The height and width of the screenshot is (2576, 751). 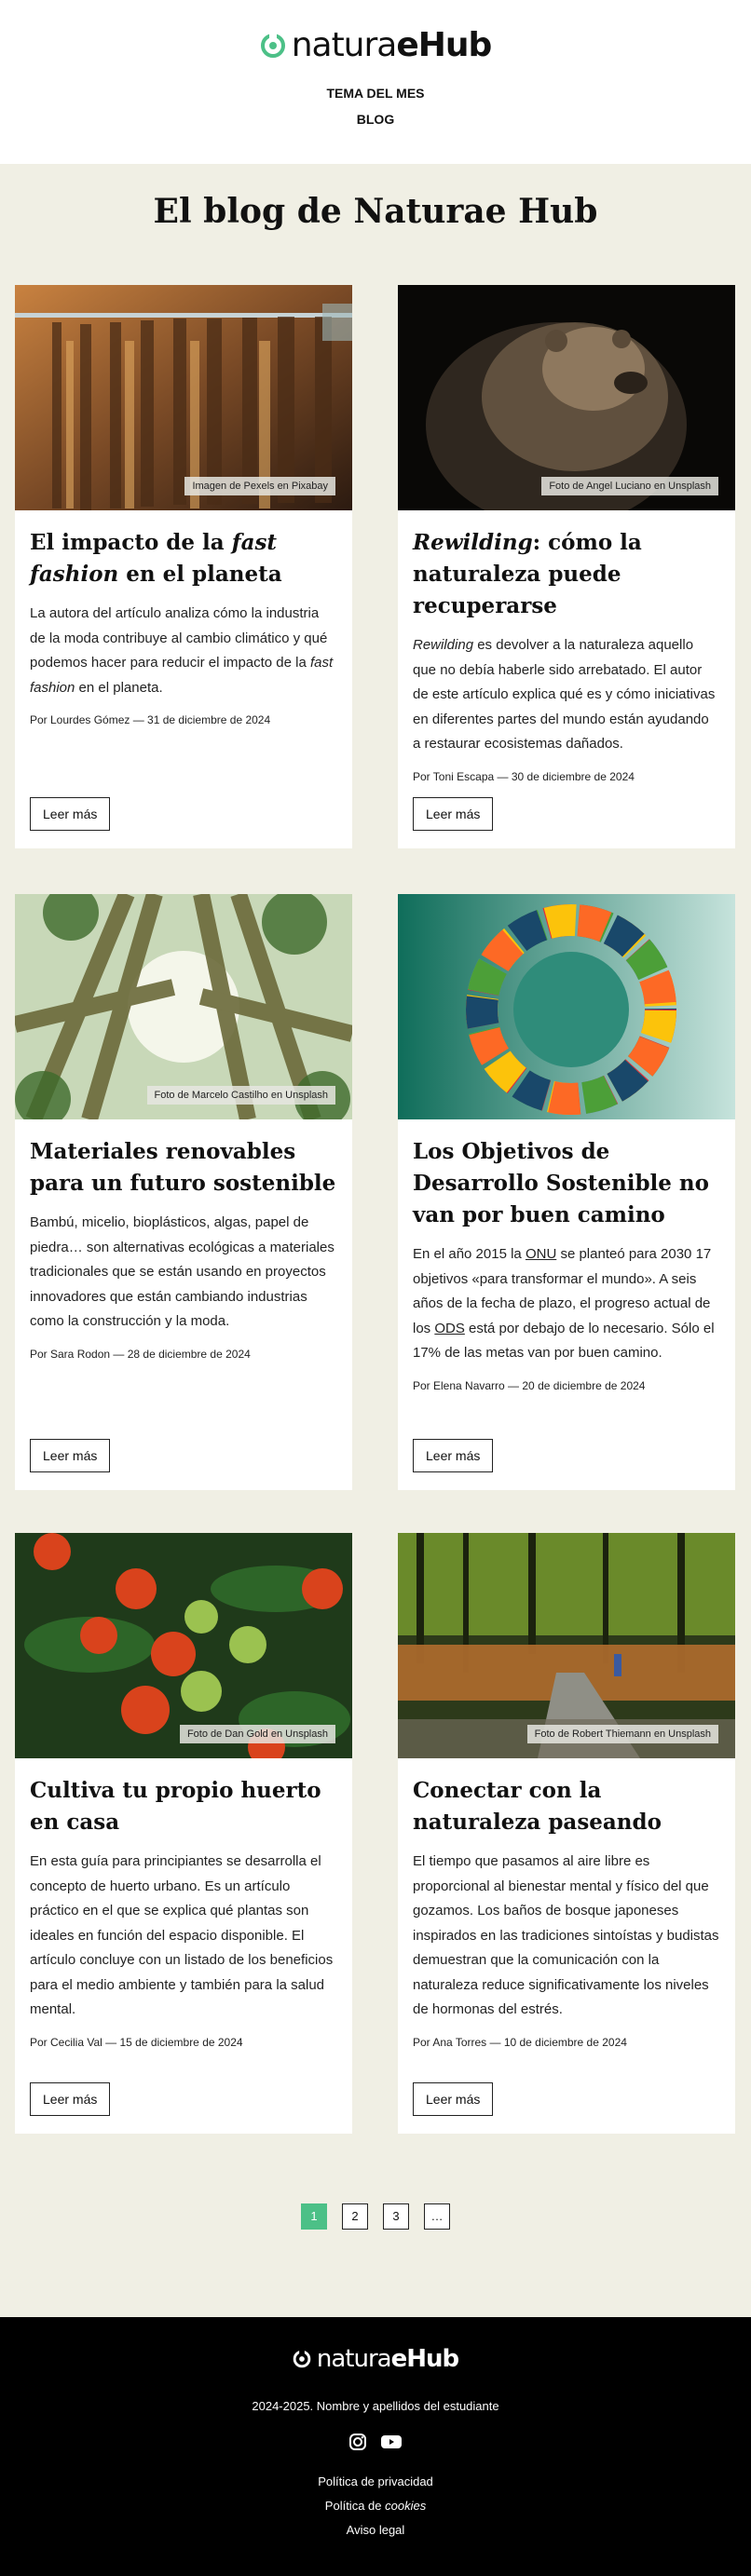 I want to click on site-logo: naturaeHub, so click(x=375, y=45).